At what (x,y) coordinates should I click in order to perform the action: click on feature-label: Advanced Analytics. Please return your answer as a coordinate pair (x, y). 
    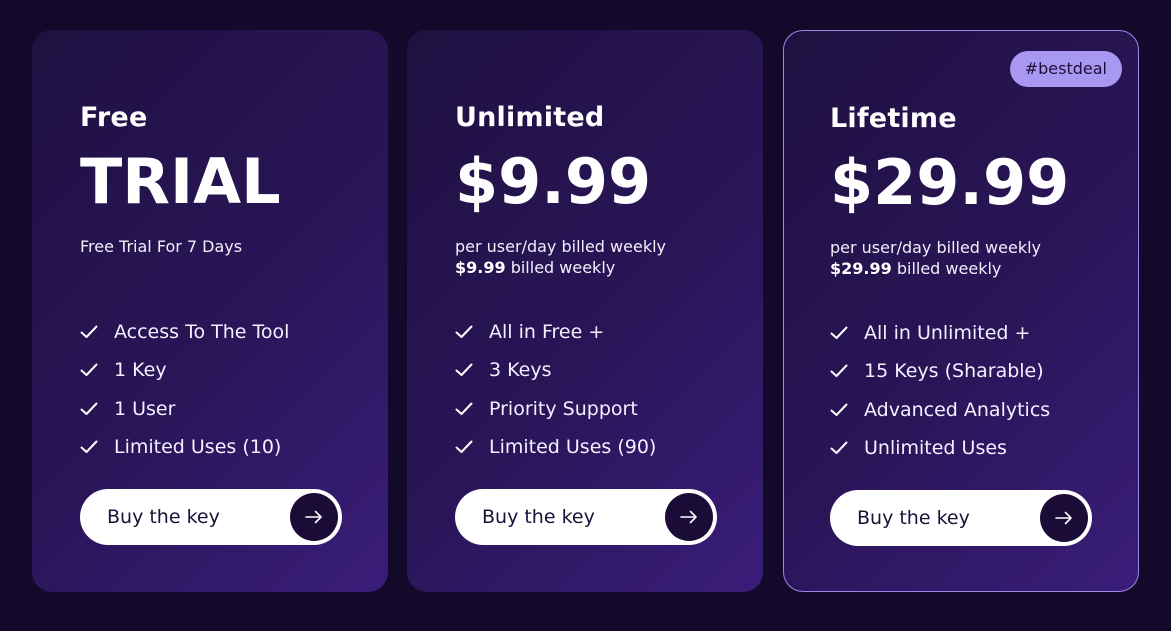
    Looking at the image, I should click on (957, 409).